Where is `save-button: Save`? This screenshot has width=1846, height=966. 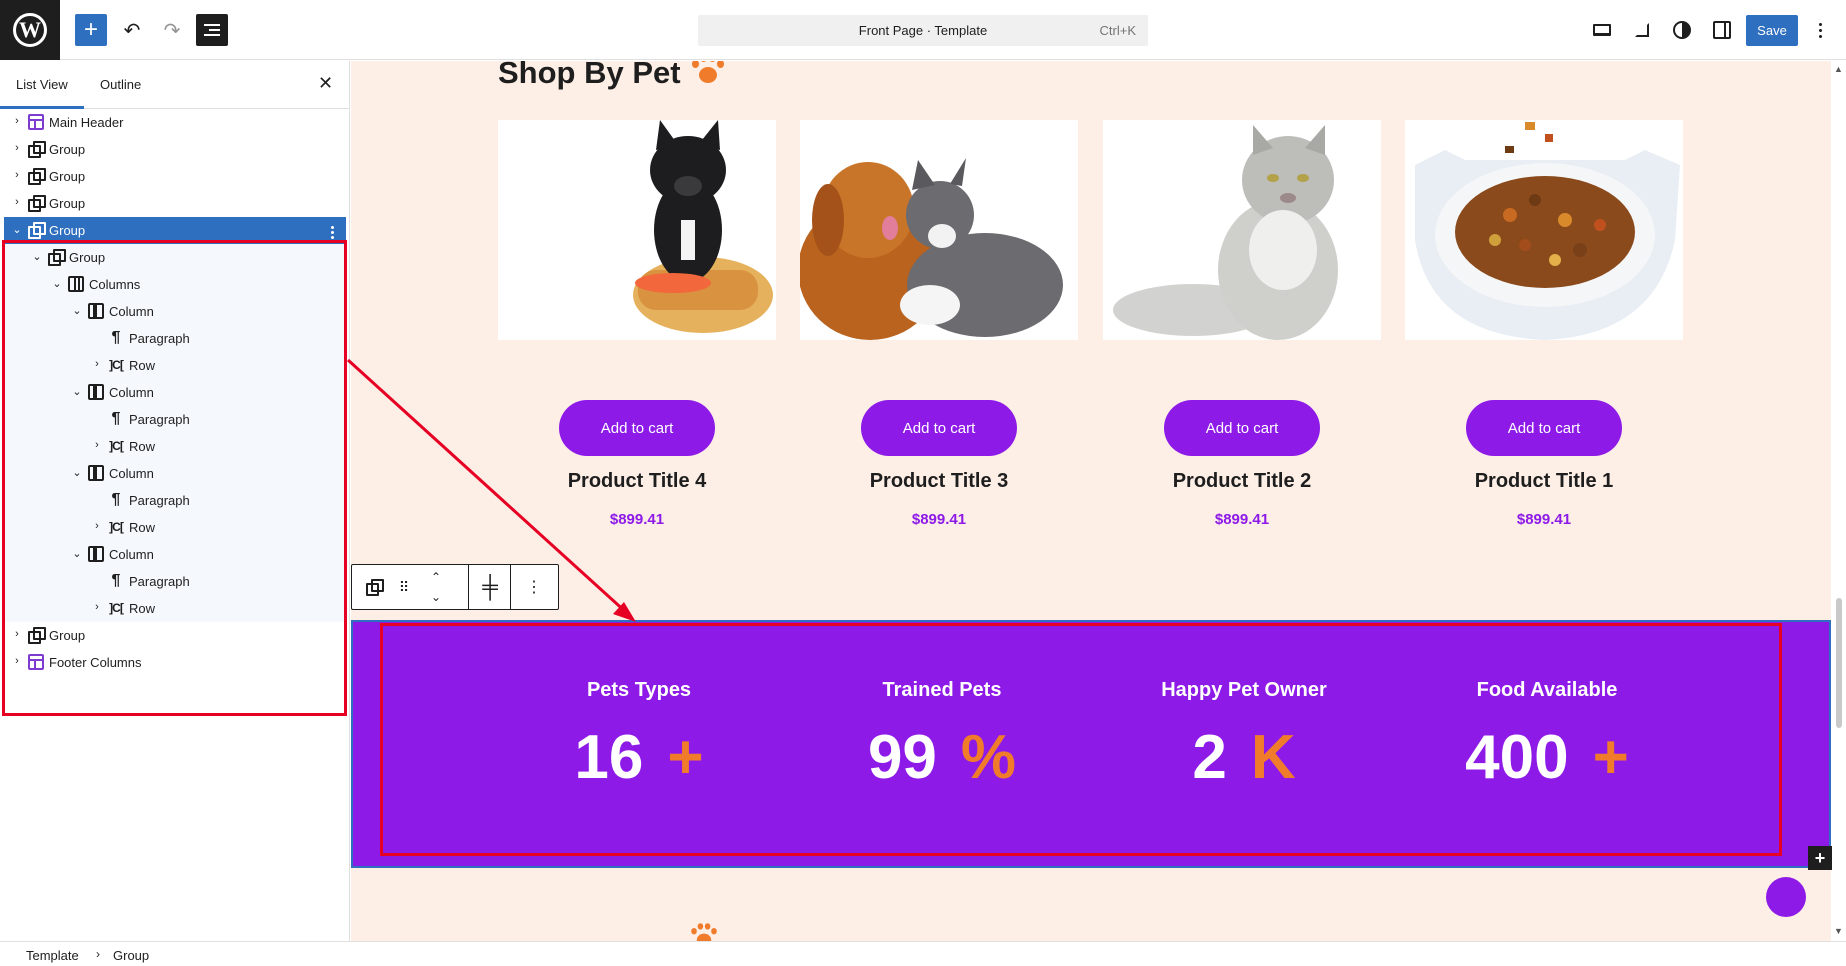
save-button: Save is located at coordinates (1772, 30).